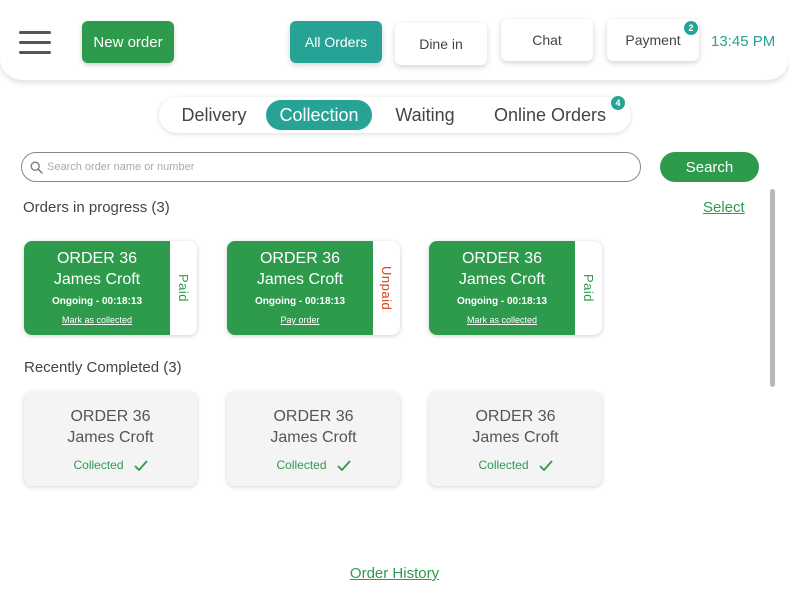 Image resolution: width=789 pixels, height=592 pixels. Describe the element at coordinates (128, 42) in the screenshot. I see `new-order-button: New order` at that location.